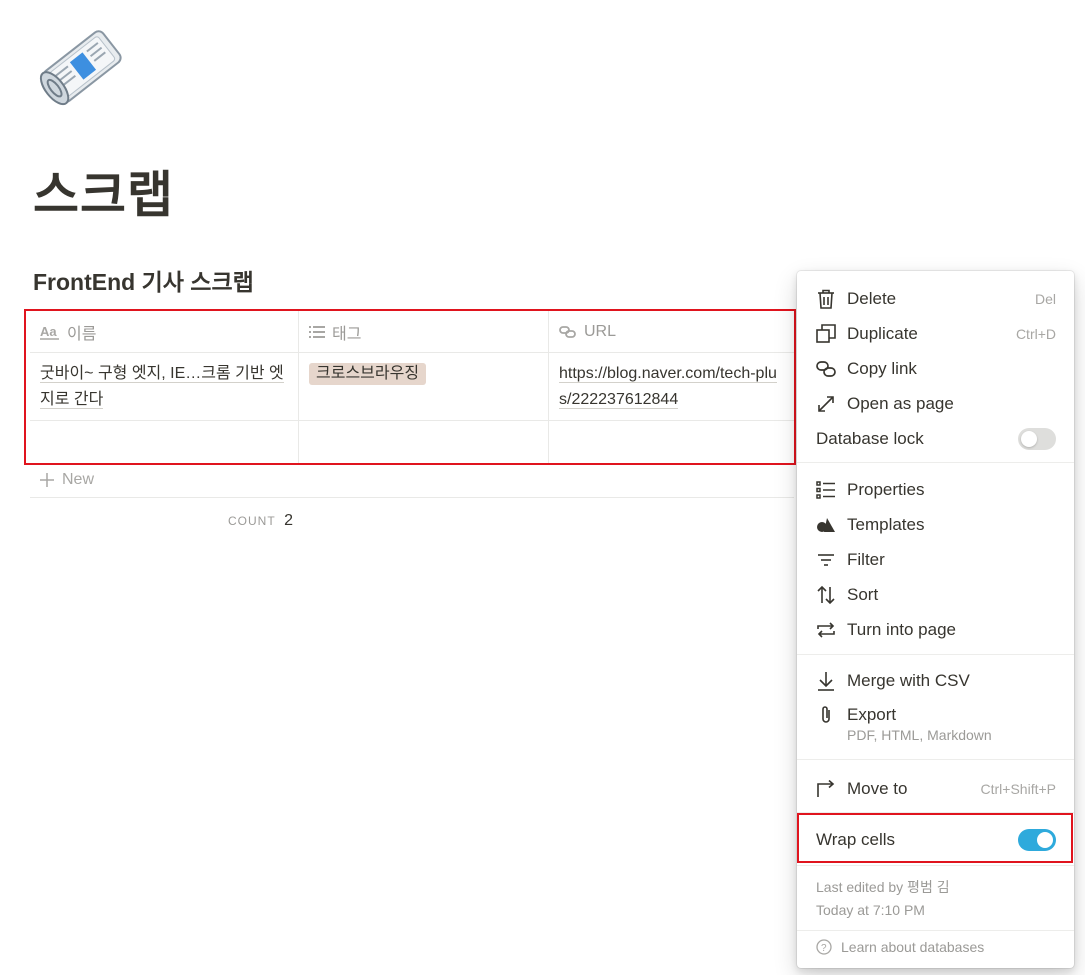 This screenshot has height=975, width=1085. Describe the element at coordinates (886, 524) in the screenshot. I see `menu-item-label: Templates` at that location.